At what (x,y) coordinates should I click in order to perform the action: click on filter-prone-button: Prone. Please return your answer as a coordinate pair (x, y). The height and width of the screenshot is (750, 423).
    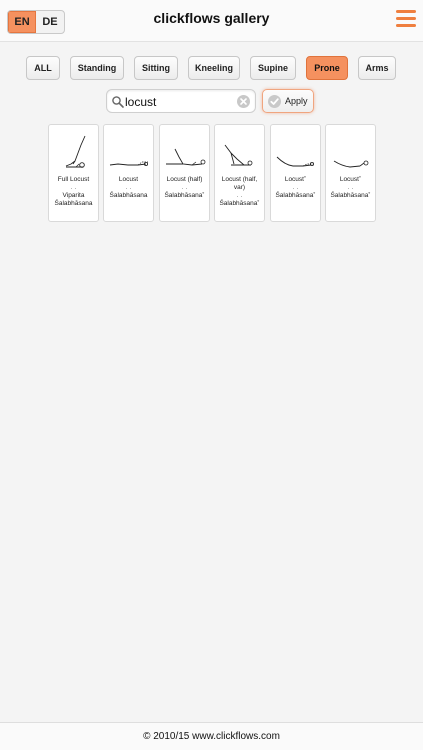
    Looking at the image, I should click on (327, 68).